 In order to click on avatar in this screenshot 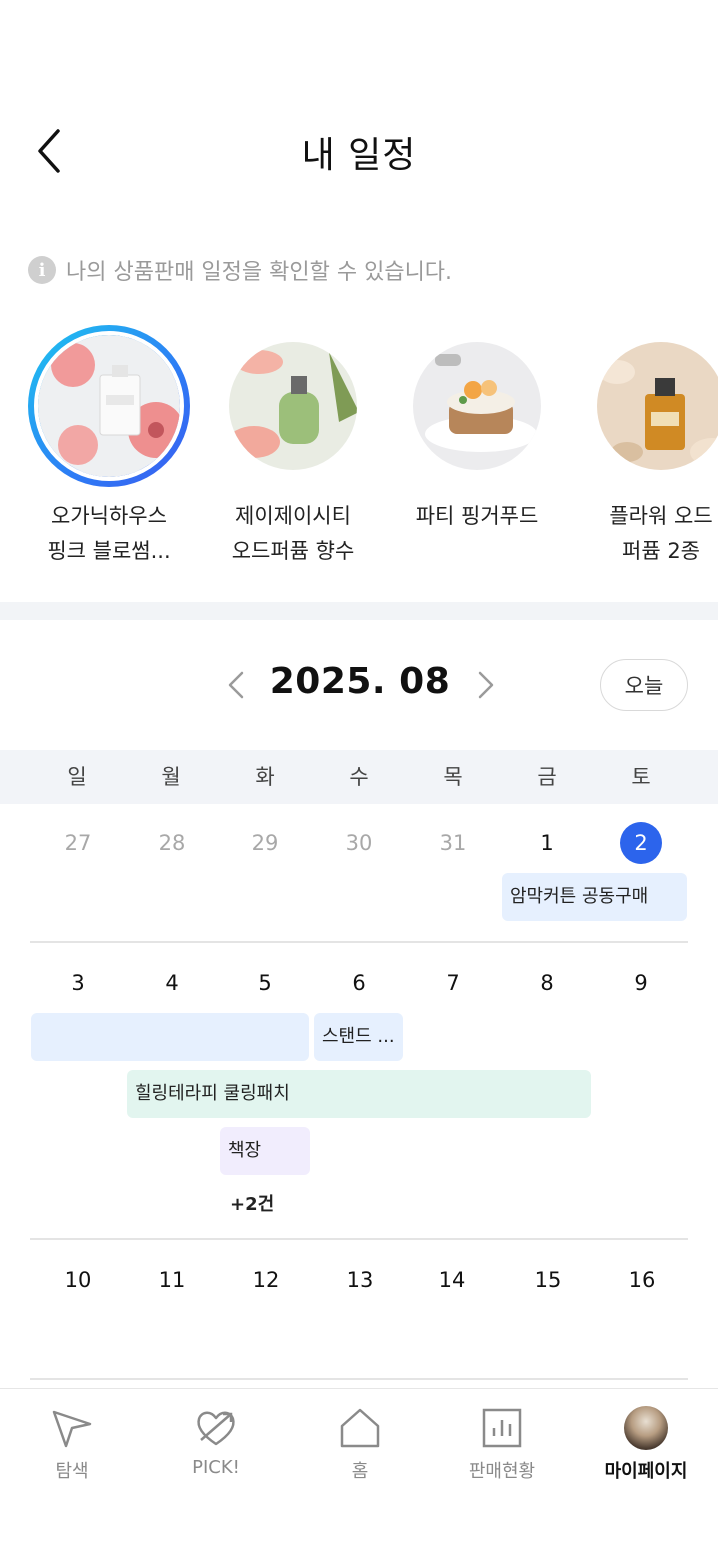, I will do `click(646, 1428)`.